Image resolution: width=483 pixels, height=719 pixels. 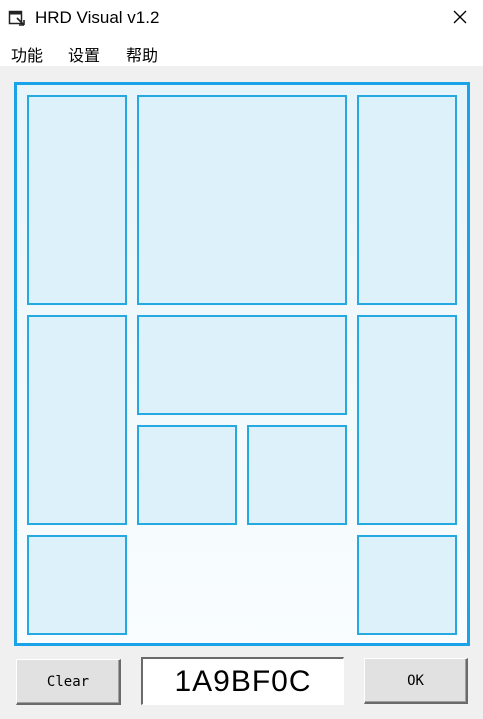 What do you see at coordinates (242, 681) in the screenshot?
I see `board-code-field: 1A9BF0C` at bounding box center [242, 681].